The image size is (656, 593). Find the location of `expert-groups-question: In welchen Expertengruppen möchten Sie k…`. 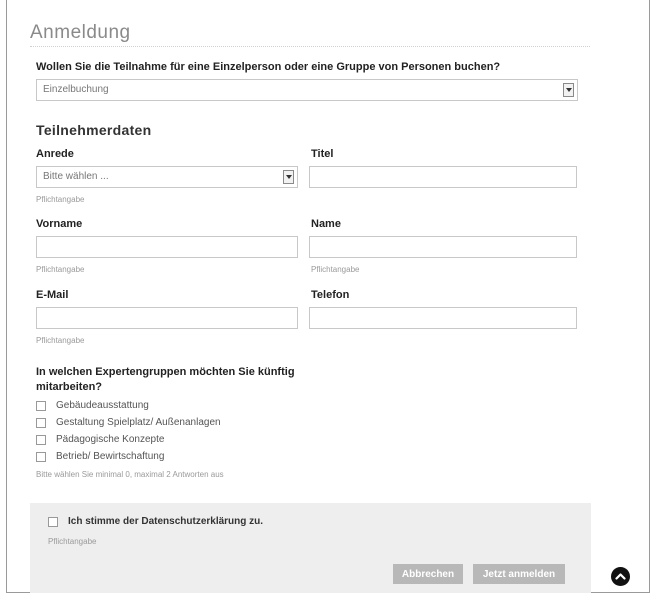

expert-groups-question: In welchen Expertengruppen möchten Sie k… is located at coordinates (165, 379).